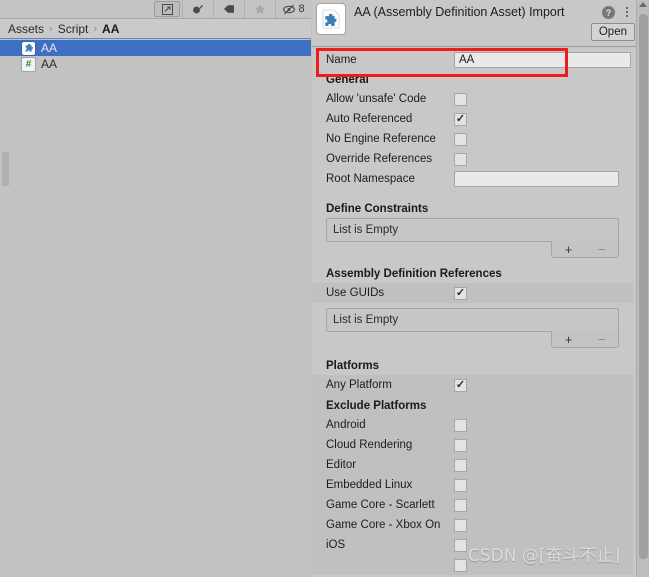  Describe the element at coordinates (602, 249) in the screenshot. I see `define-constraints-remove-button: −` at that location.